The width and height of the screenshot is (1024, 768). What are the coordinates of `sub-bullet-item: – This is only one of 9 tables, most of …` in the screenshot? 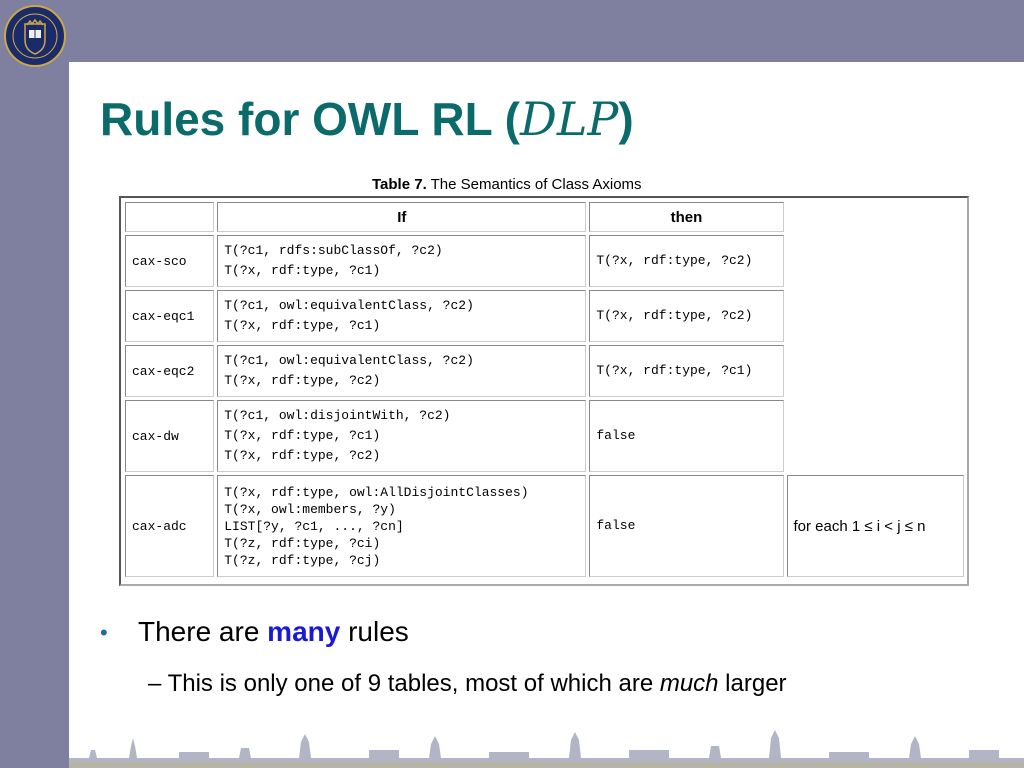 It's located at (467, 684).